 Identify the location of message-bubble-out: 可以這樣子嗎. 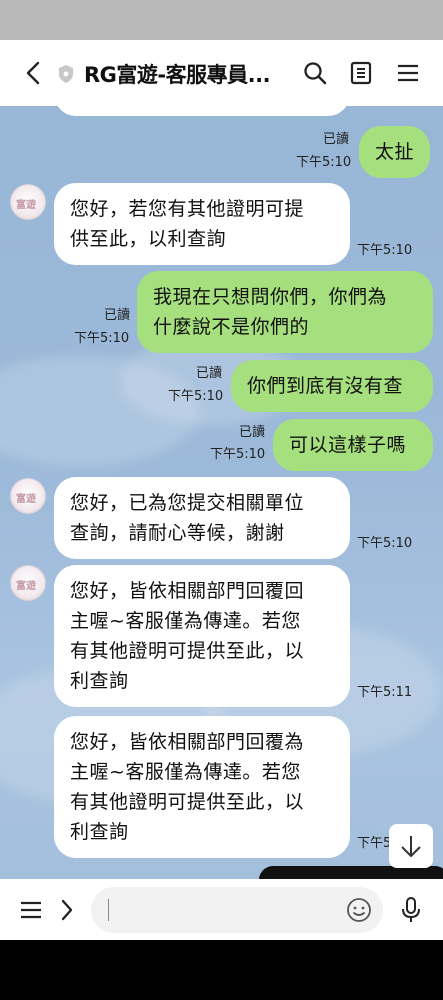
(353, 445).